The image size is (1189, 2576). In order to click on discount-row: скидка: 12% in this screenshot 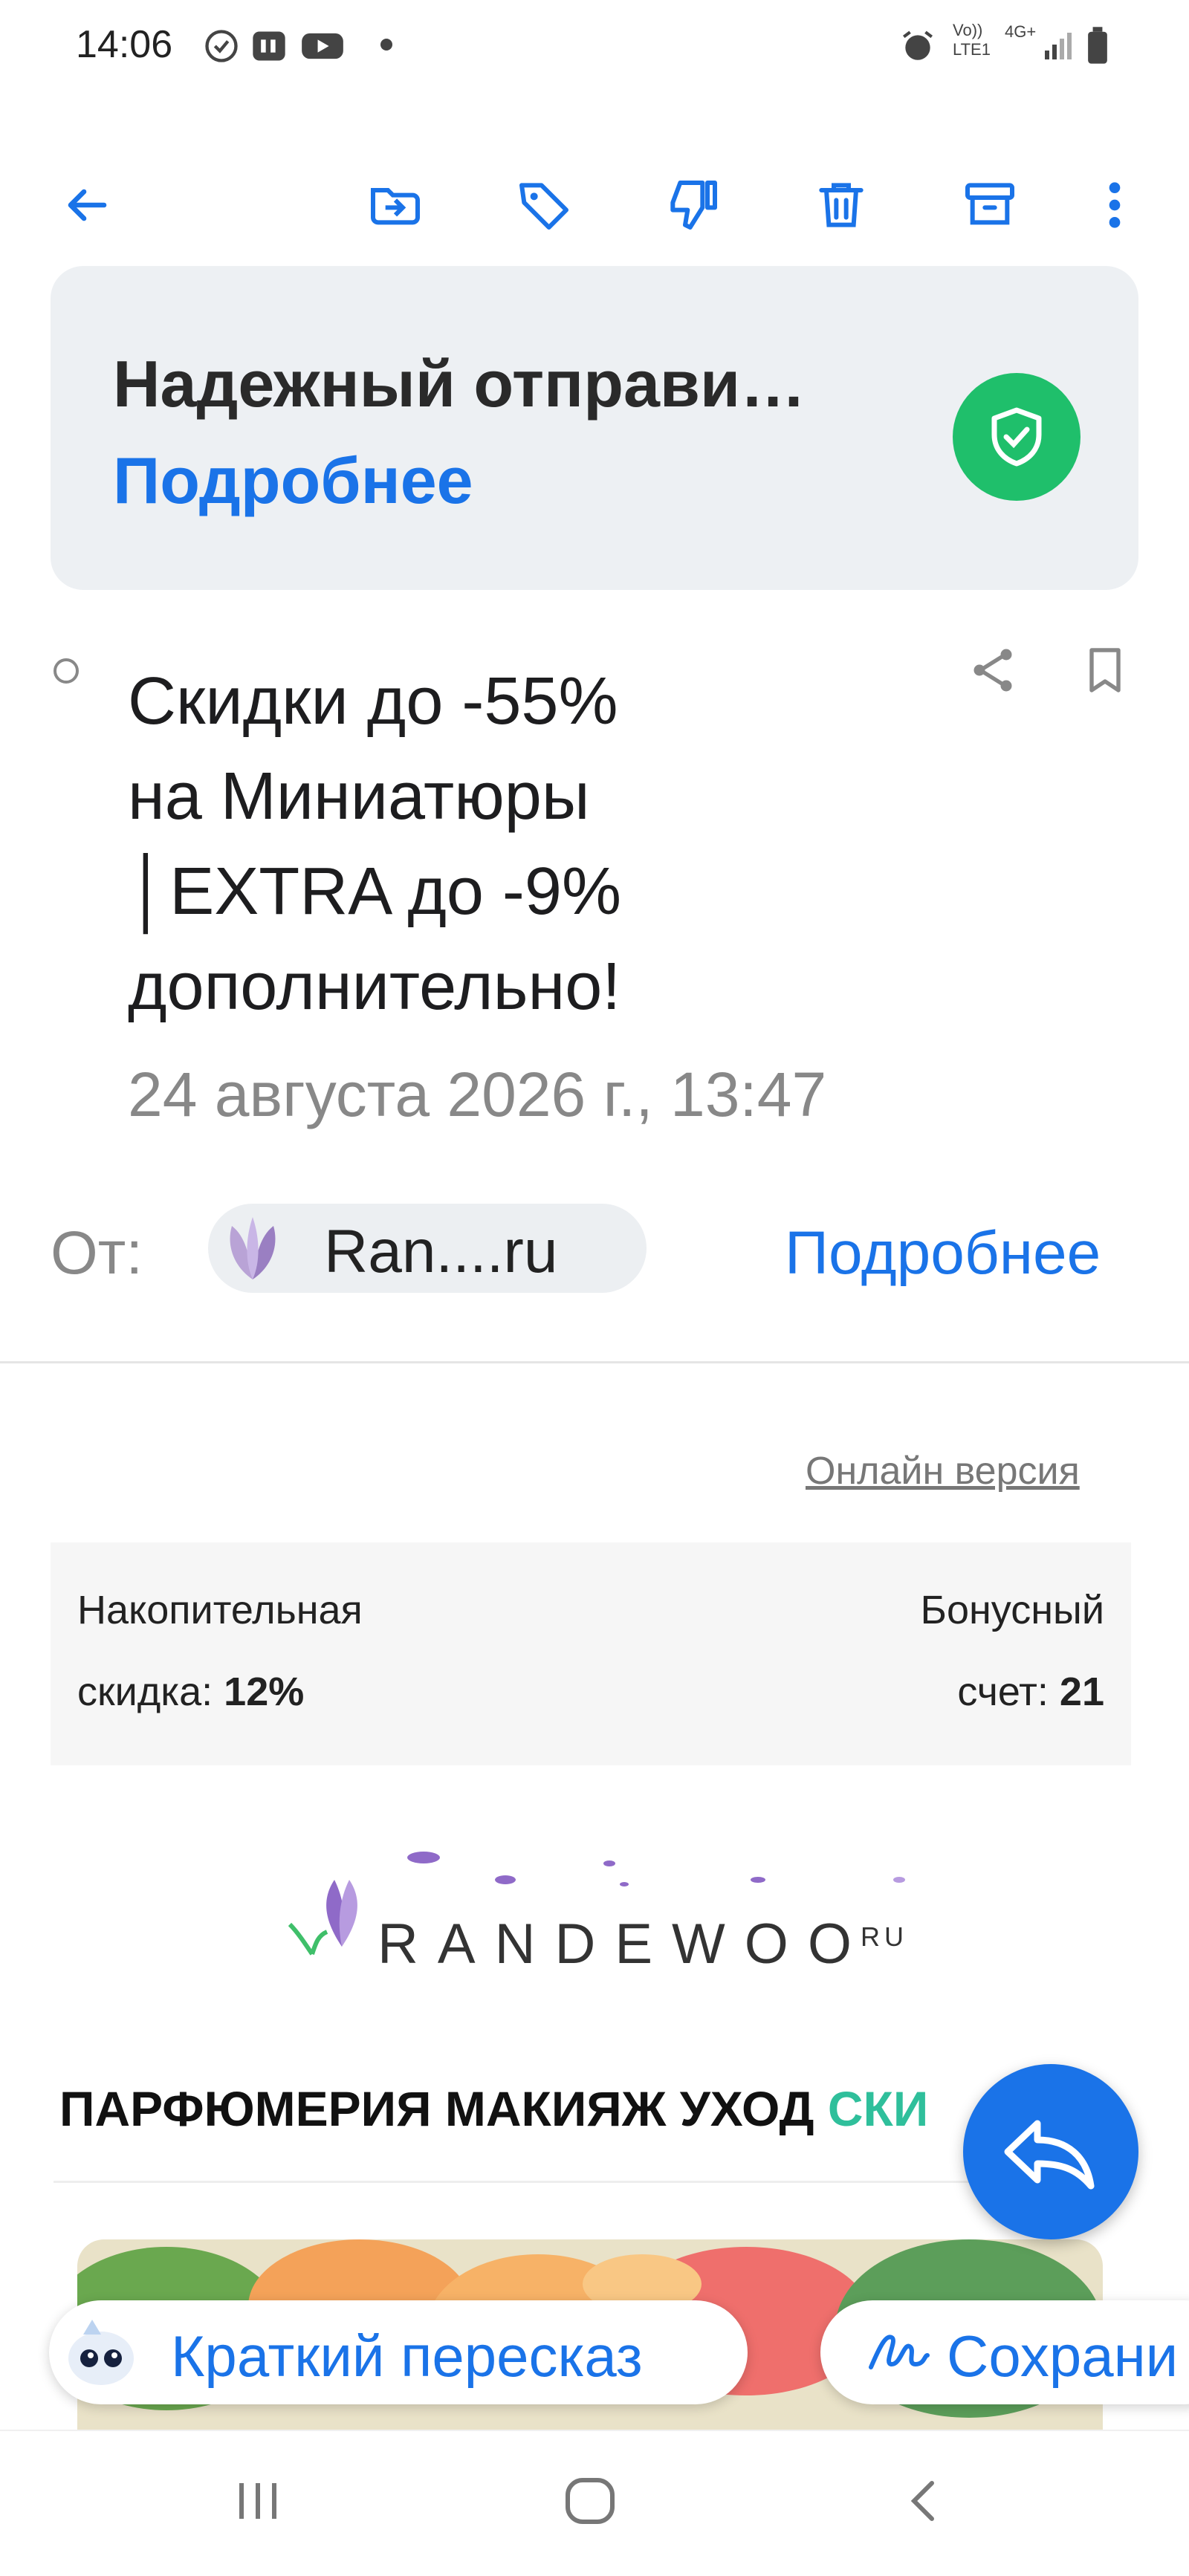, I will do `click(190, 1692)`.